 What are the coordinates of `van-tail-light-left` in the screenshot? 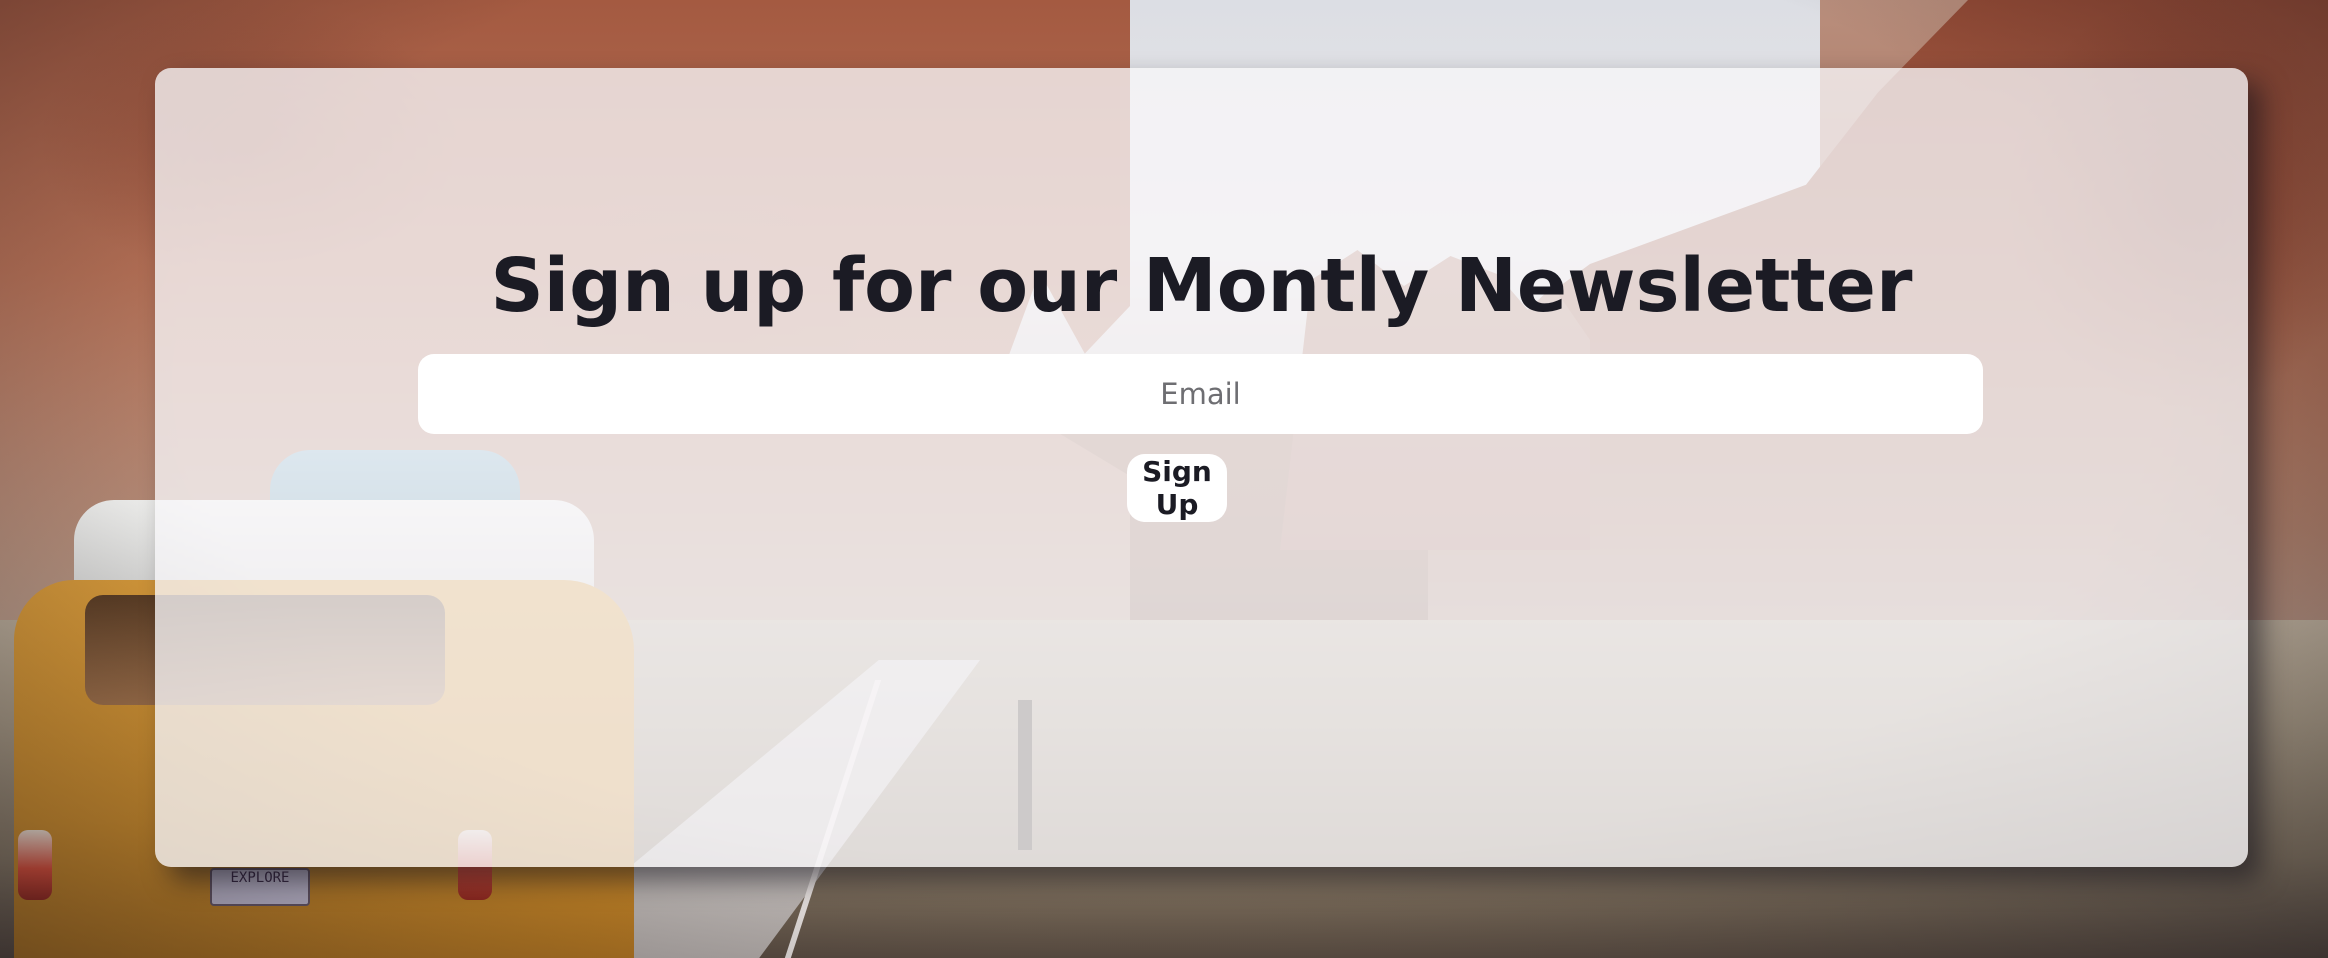 It's located at (35, 865).